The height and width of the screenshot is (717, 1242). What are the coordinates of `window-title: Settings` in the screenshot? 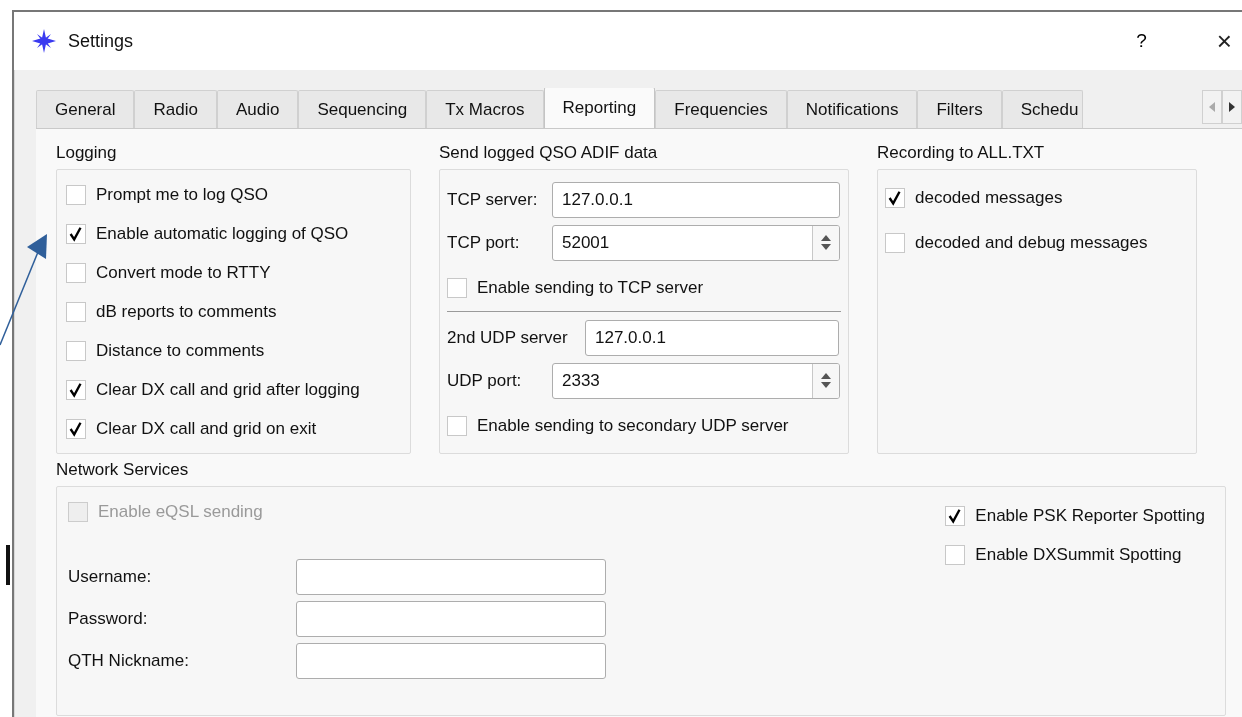 It's located at (101, 41).